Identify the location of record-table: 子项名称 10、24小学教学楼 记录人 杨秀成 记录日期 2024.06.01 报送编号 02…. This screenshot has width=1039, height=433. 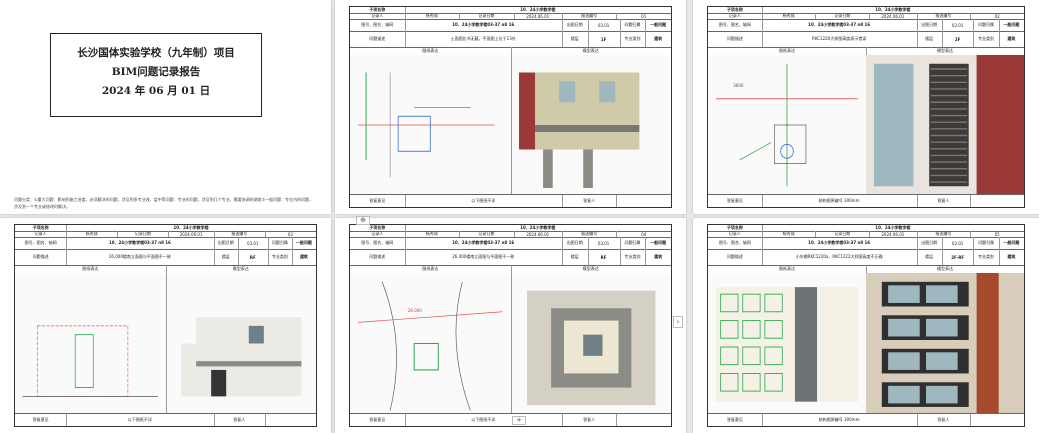
(866, 107).